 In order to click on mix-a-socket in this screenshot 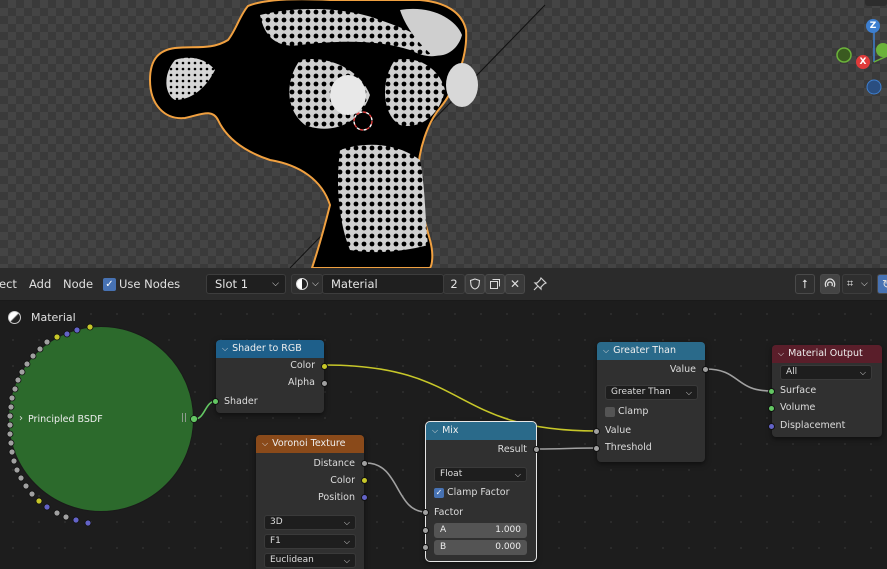, I will do `click(425, 530)`.